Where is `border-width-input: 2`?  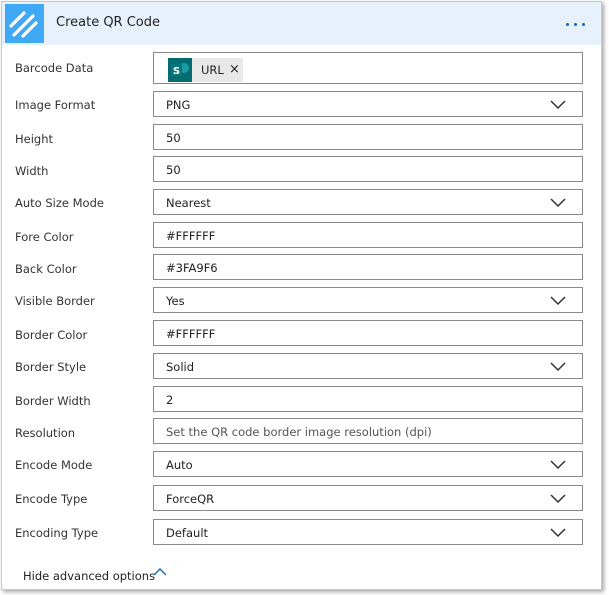 border-width-input: 2 is located at coordinates (368, 399).